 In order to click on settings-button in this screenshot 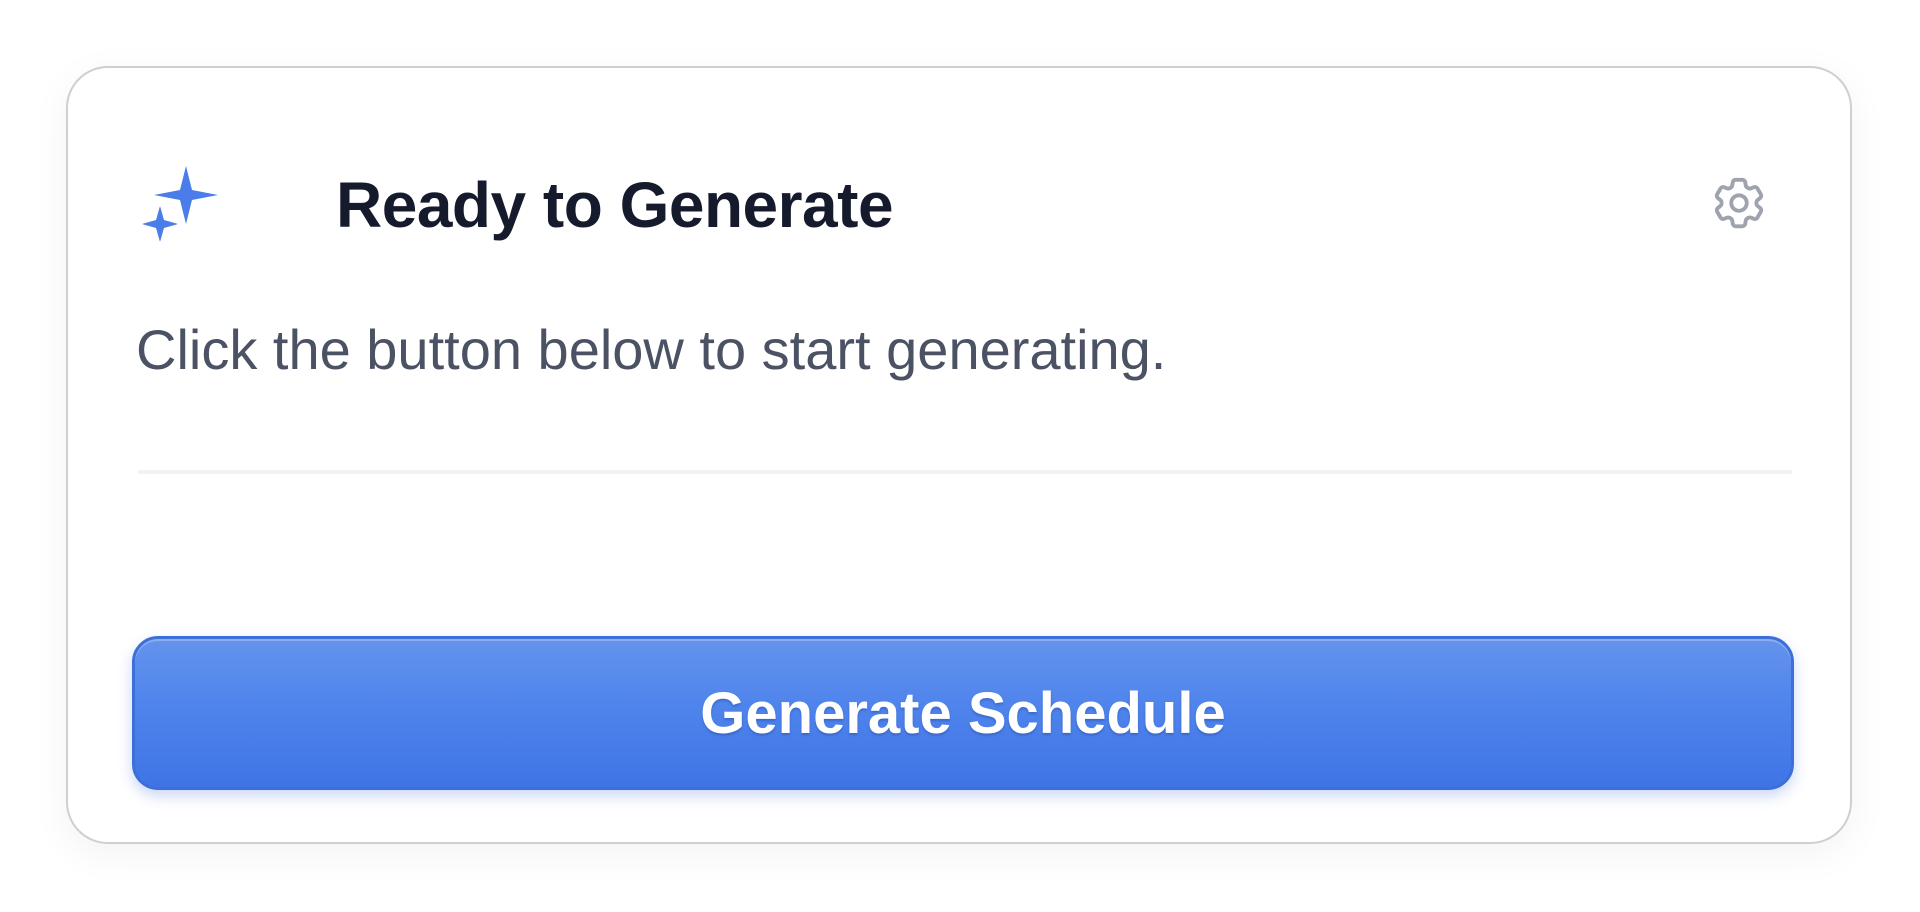, I will do `click(1739, 203)`.